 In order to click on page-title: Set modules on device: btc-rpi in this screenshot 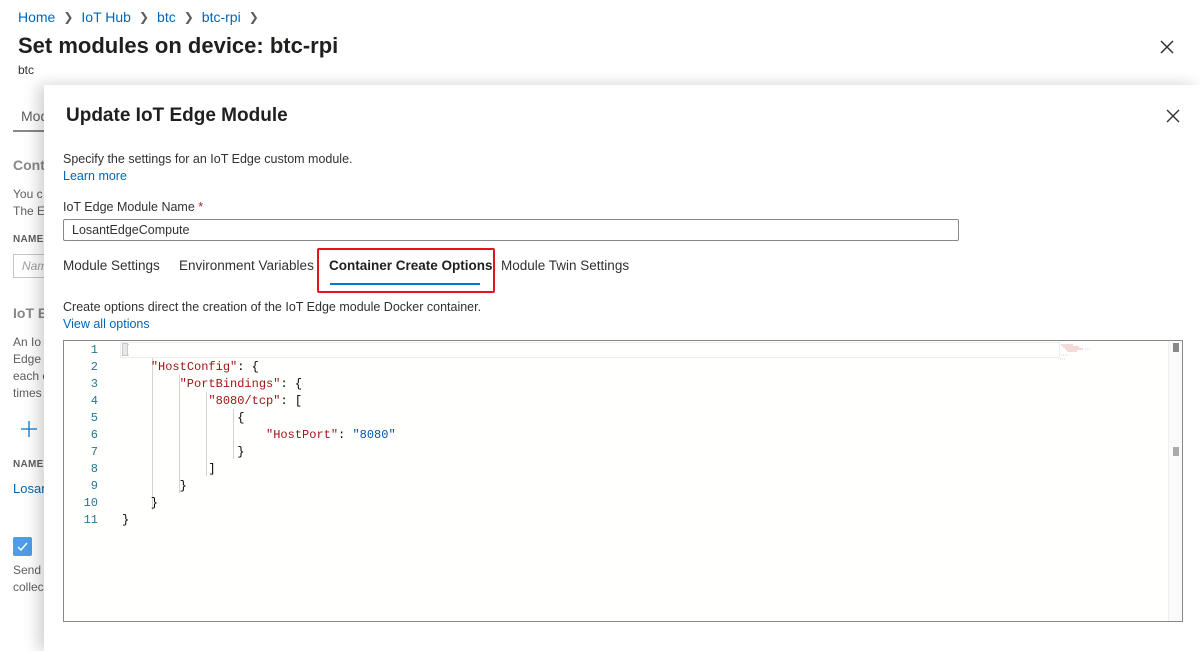, I will do `click(178, 45)`.